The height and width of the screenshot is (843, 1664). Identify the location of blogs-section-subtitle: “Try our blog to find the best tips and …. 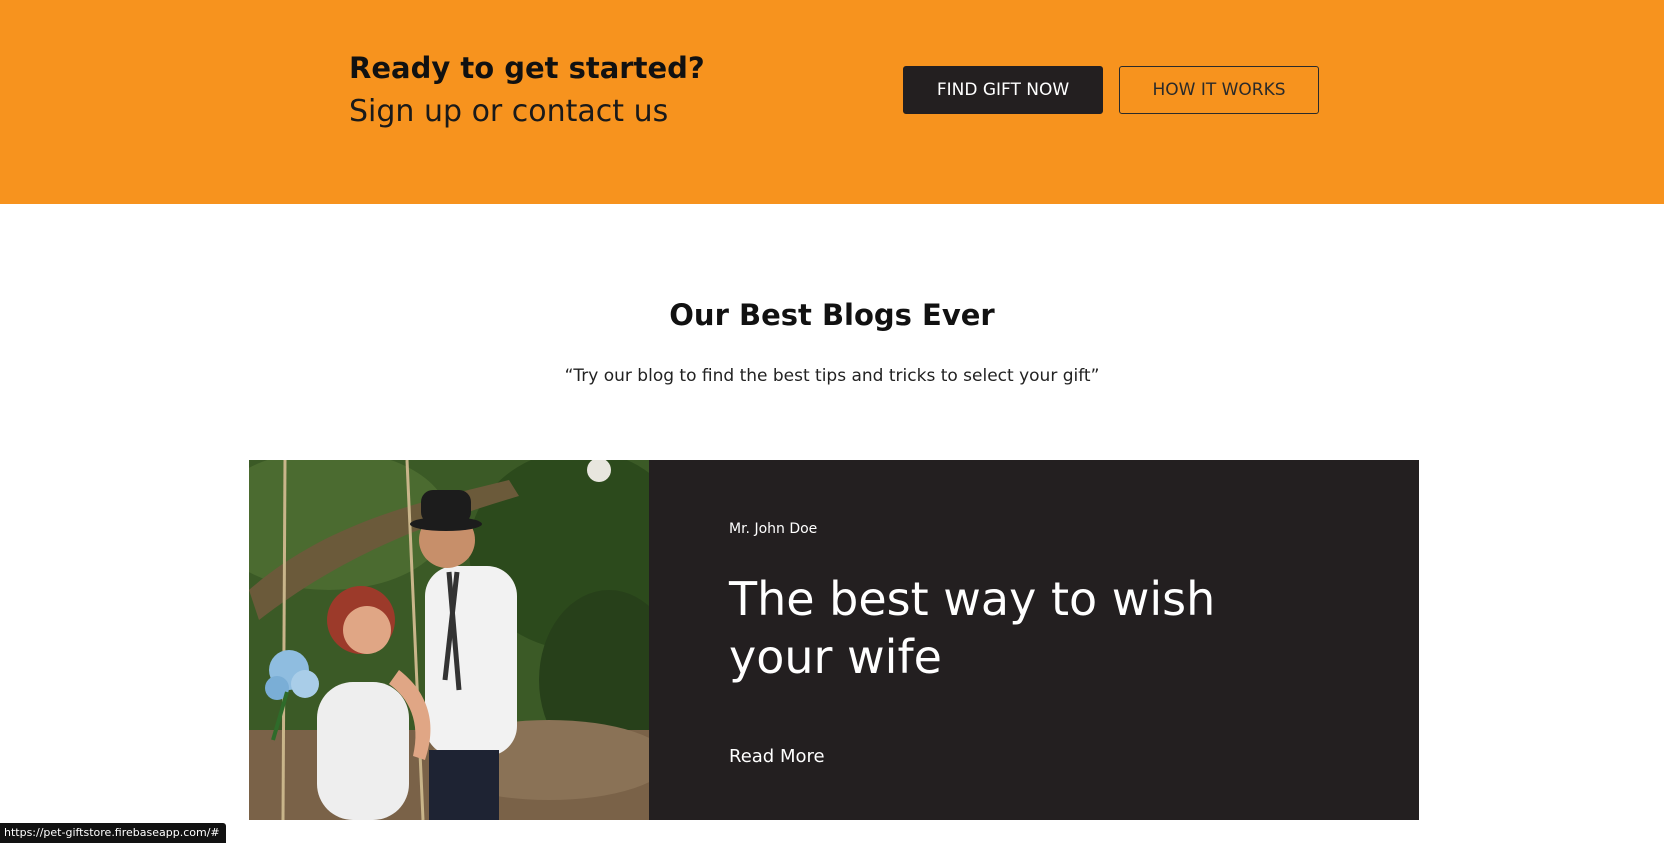
(832, 376).